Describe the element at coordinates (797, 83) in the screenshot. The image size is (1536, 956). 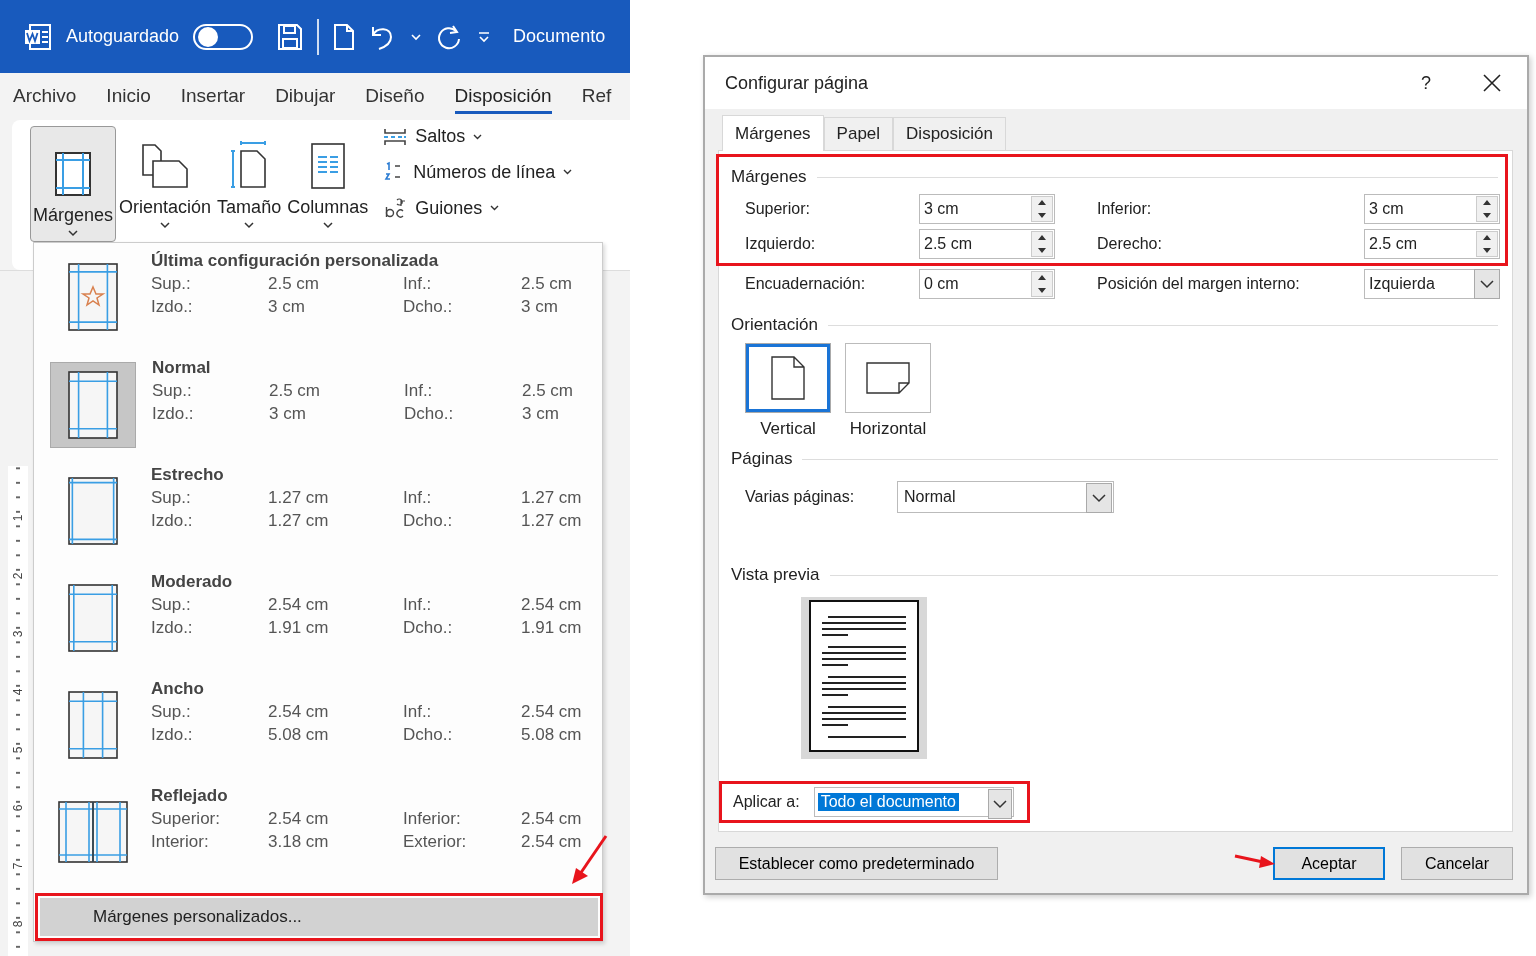
I see `dialog-title: Configurar página` at that location.